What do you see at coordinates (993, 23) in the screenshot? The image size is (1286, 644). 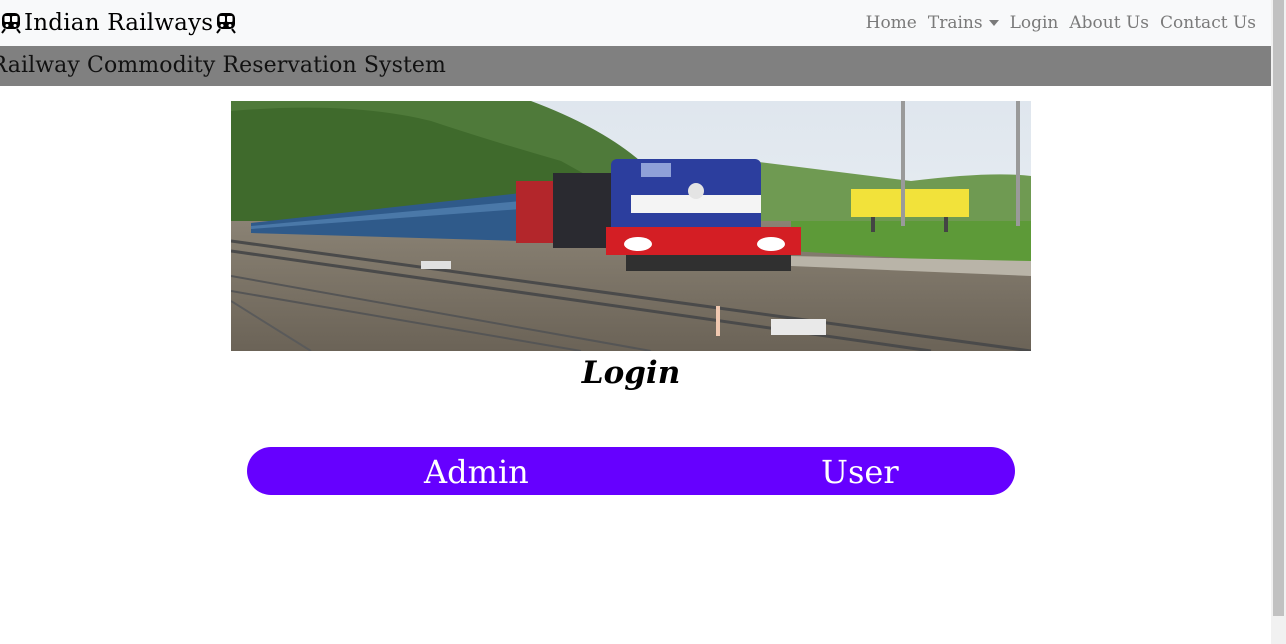 I see `caret-down-icon` at bounding box center [993, 23].